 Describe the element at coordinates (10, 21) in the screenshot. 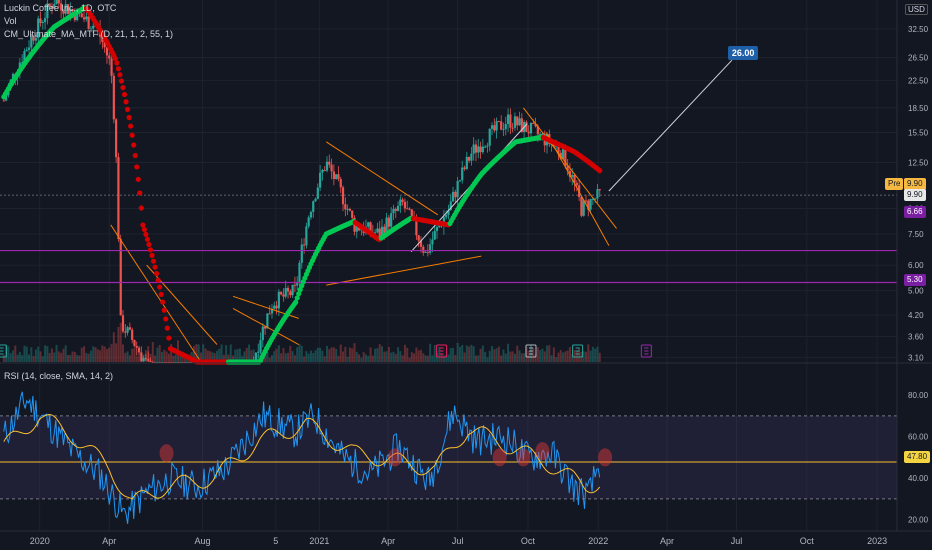

I see `volume-legend: Vol` at that location.